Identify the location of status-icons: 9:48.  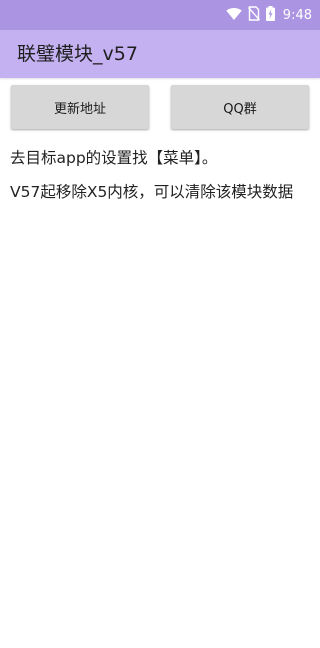
(269, 15).